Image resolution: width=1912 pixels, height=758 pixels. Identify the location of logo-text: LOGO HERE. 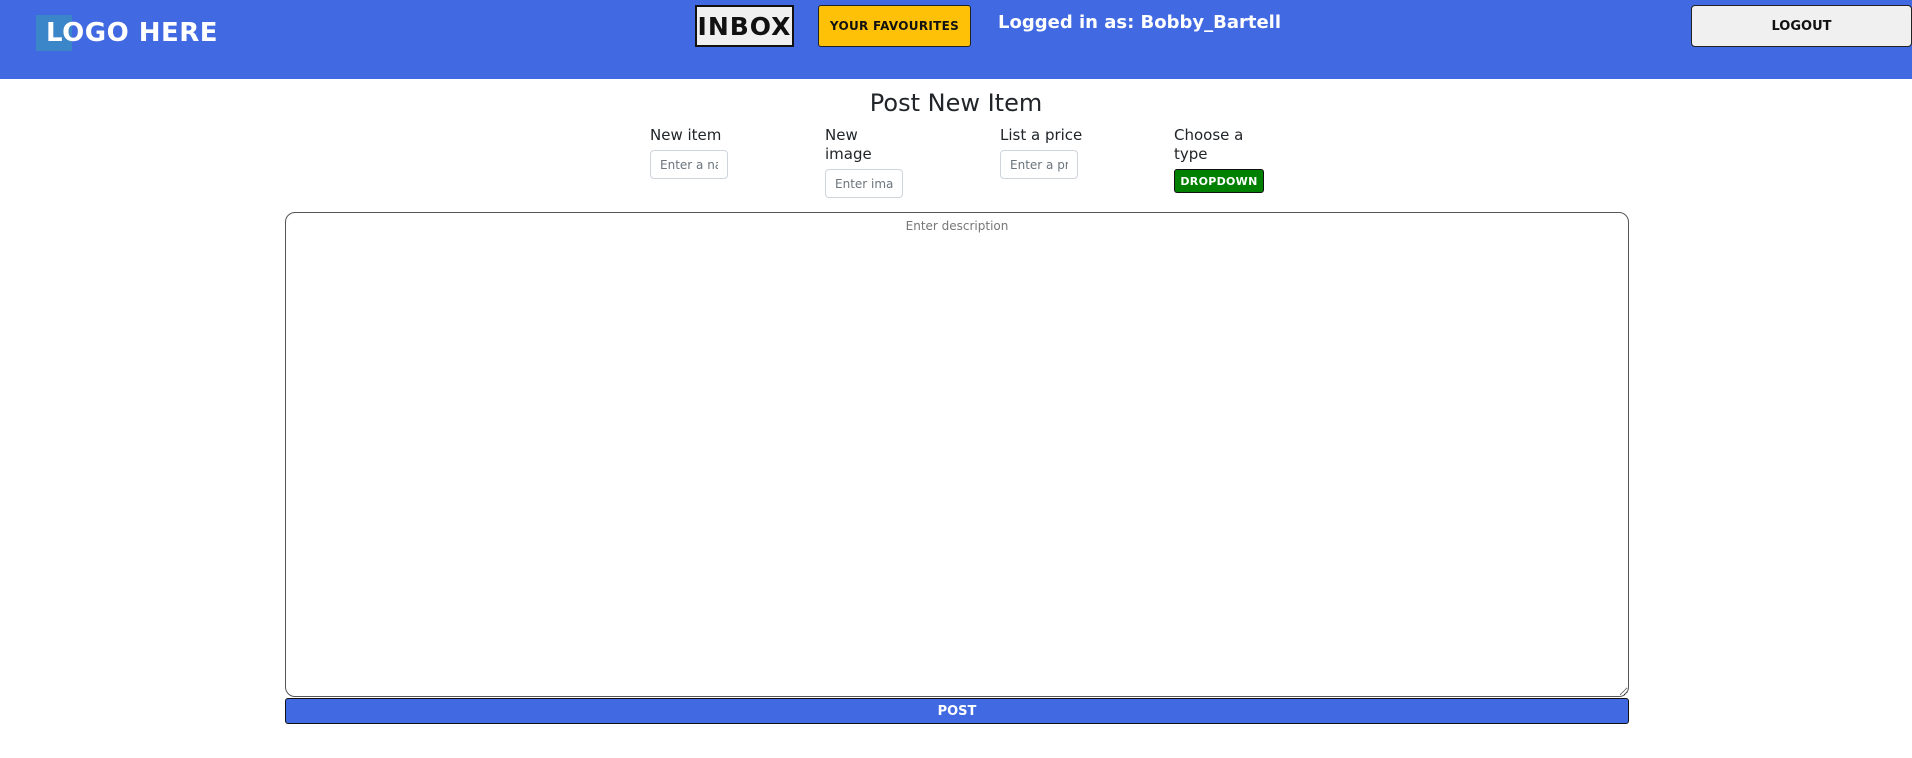
(132, 33).